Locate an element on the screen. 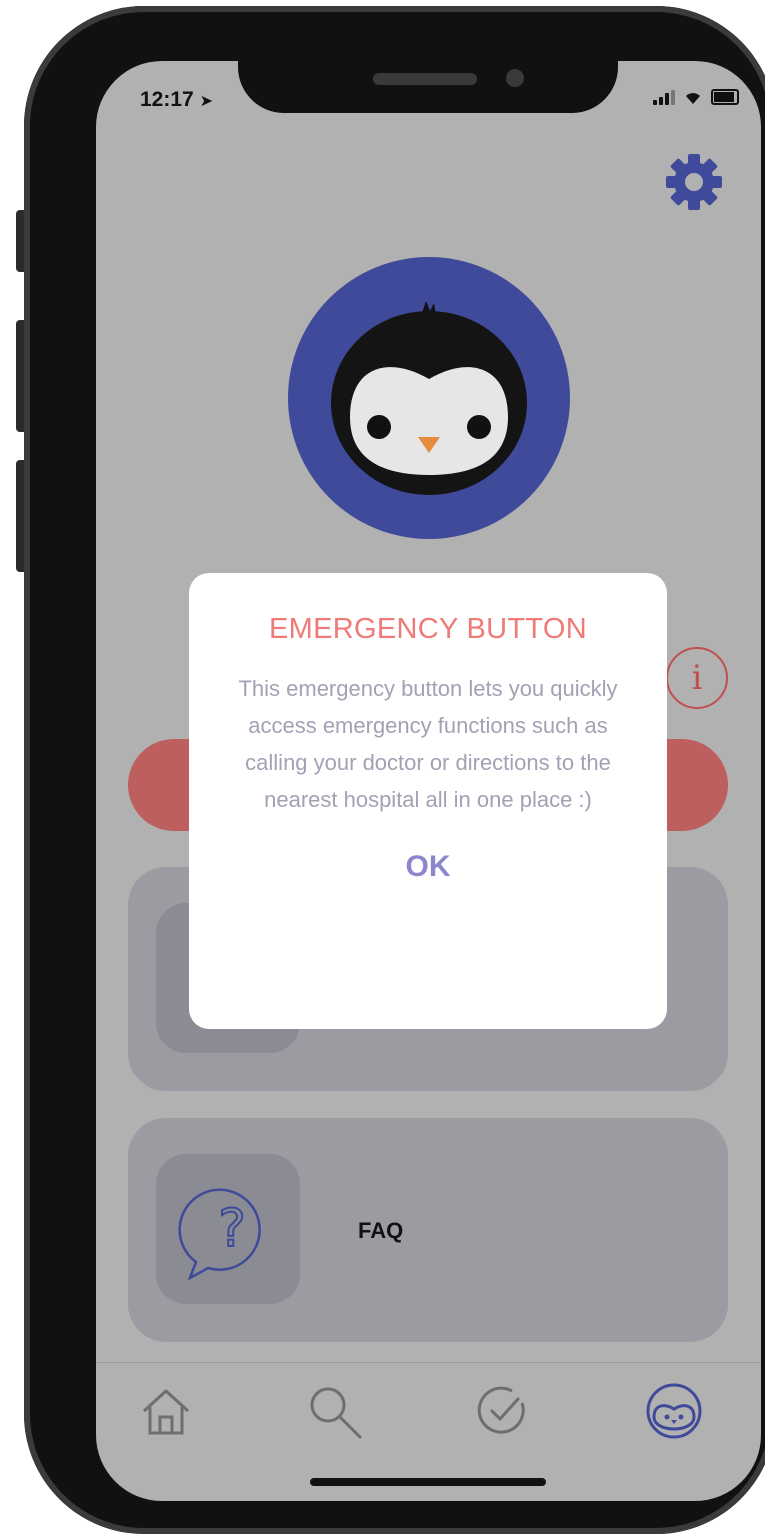 The image size is (765, 1534). faq-card: ? FAQ is located at coordinates (428, 1230).